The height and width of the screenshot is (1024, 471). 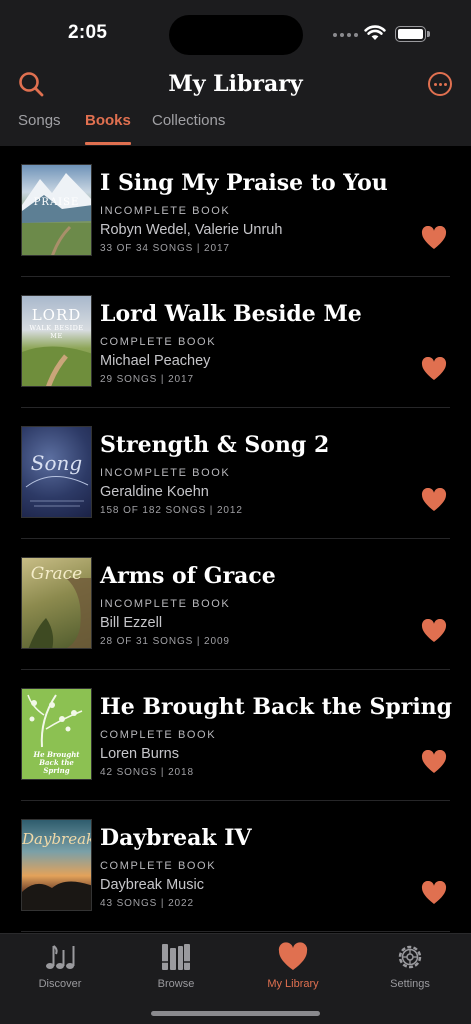 I want to click on wifi-icon, so click(x=375, y=32).